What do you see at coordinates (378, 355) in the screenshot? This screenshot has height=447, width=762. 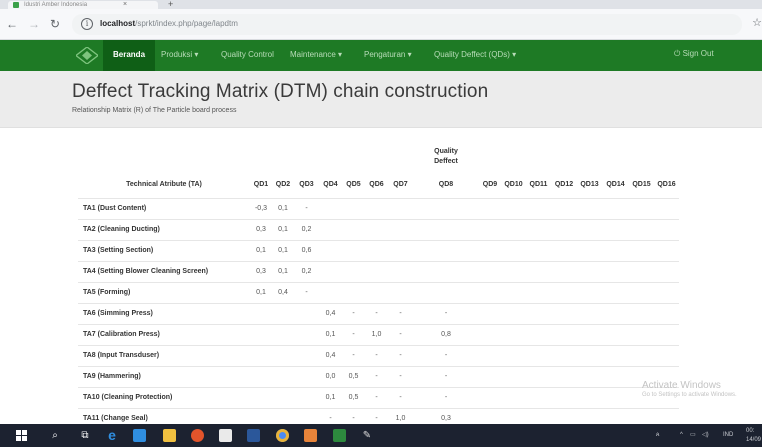 I see `table-row: TA8 (Input Transduser) 0,4 - - - -` at bounding box center [378, 355].